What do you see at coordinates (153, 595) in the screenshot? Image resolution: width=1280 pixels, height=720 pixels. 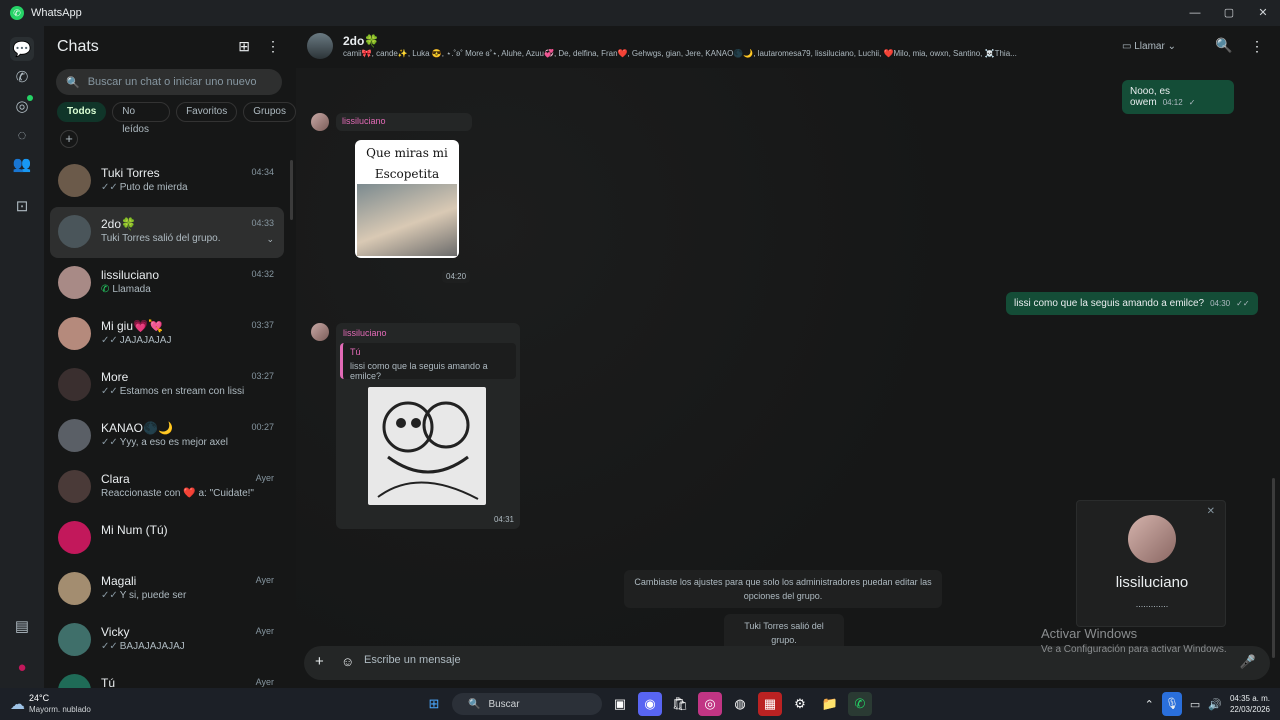 I see `preview-text: Y si, puede ser` at bounding box center [153, 595].